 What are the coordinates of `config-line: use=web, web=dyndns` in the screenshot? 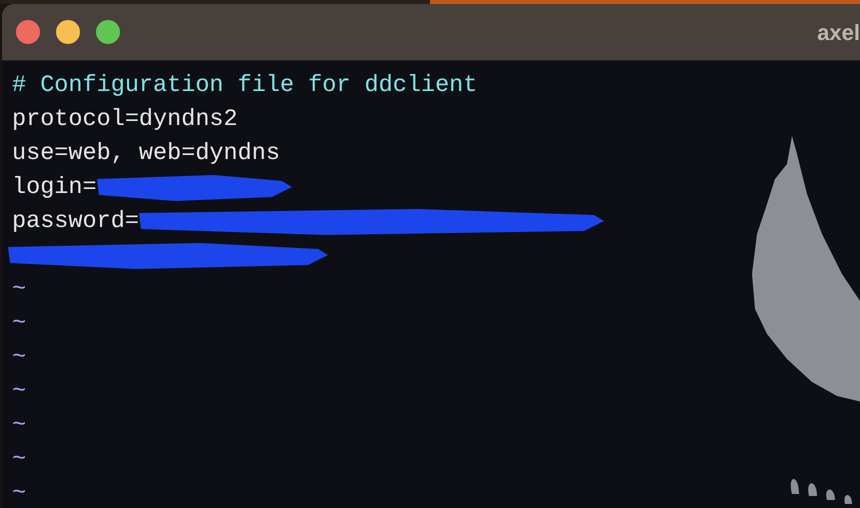 It's located at (146, 154).